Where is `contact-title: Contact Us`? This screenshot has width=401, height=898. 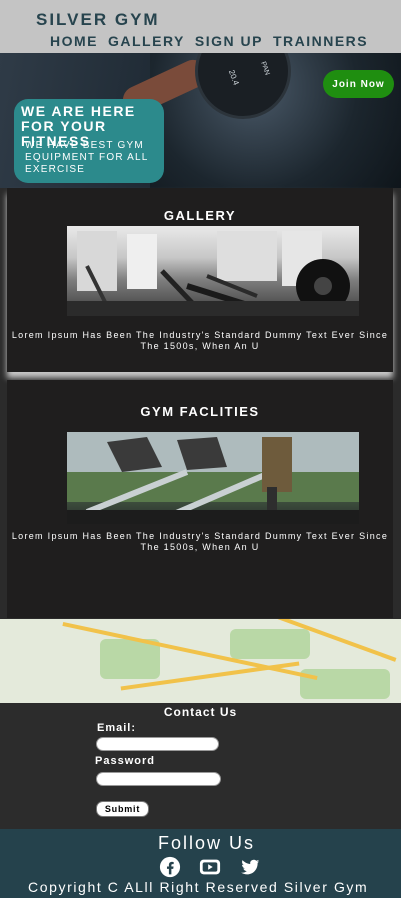 contact-title: Contact Us is located at coordinates (200, 712).